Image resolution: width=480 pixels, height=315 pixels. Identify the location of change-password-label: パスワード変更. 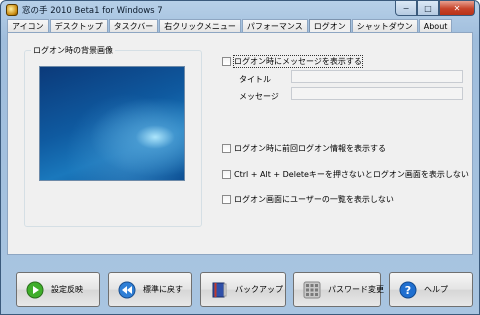
(356, 289).